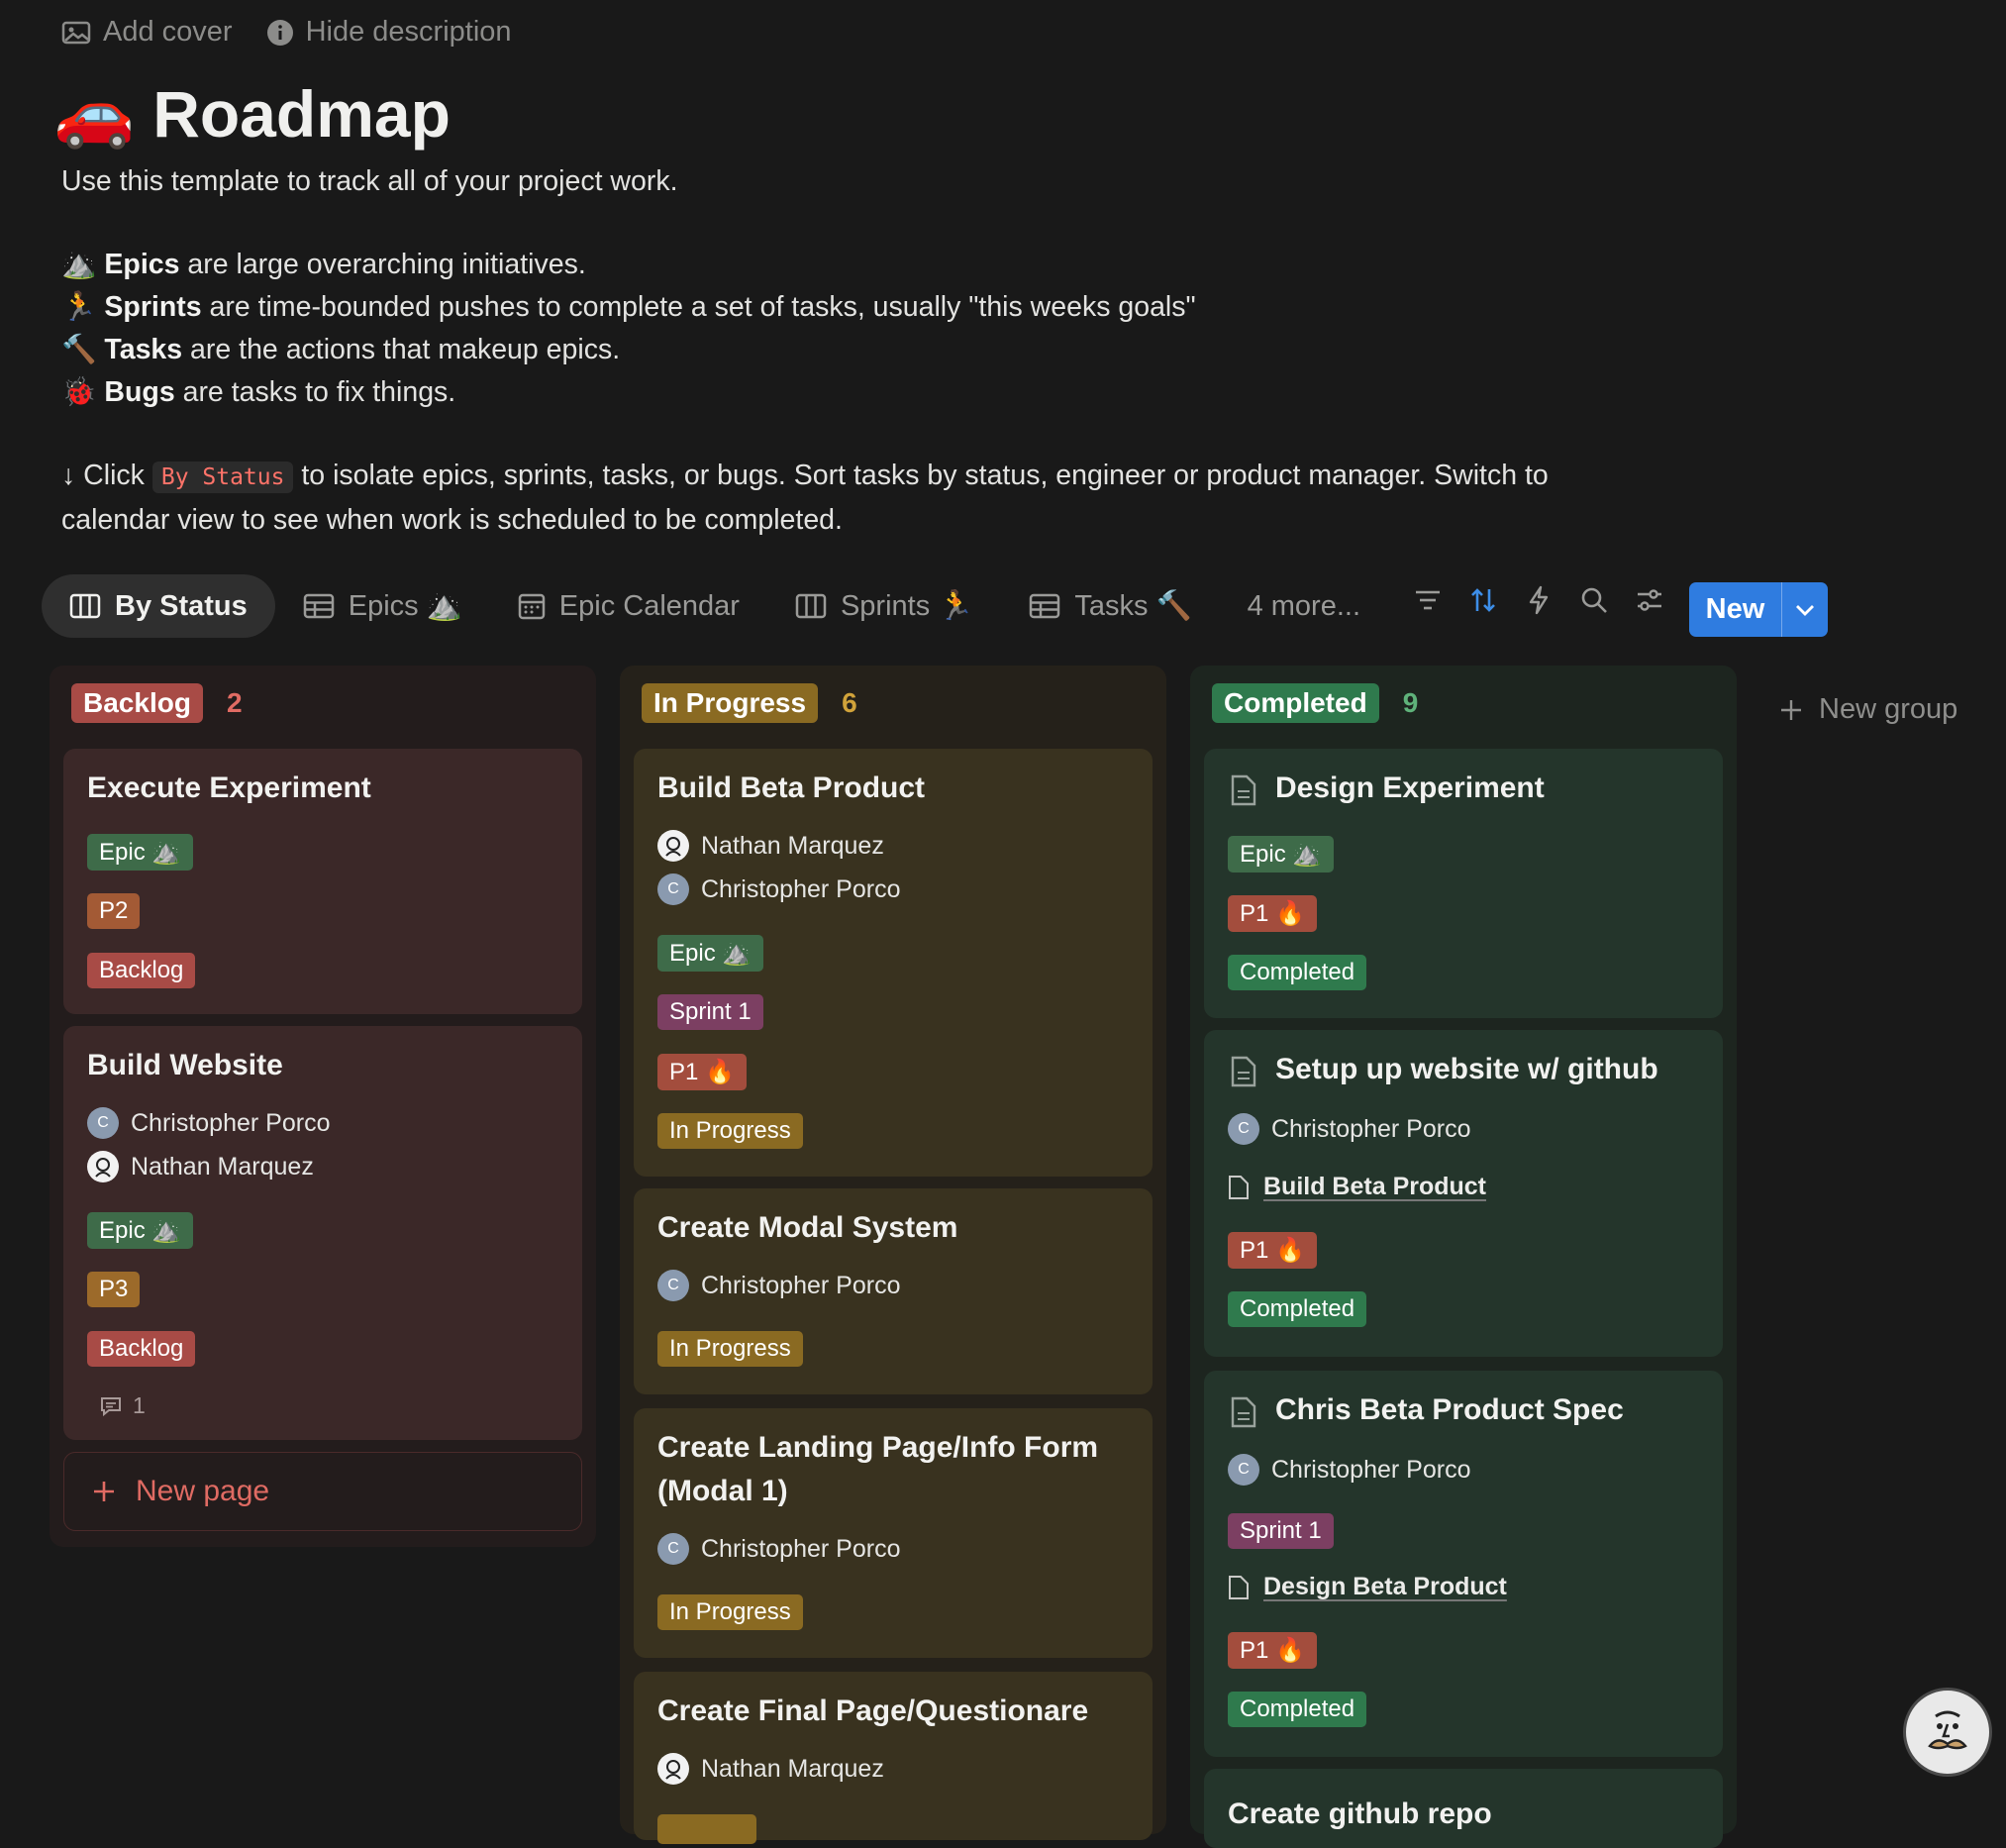  I want to click on comment-count: 1, so click(122, 1406).